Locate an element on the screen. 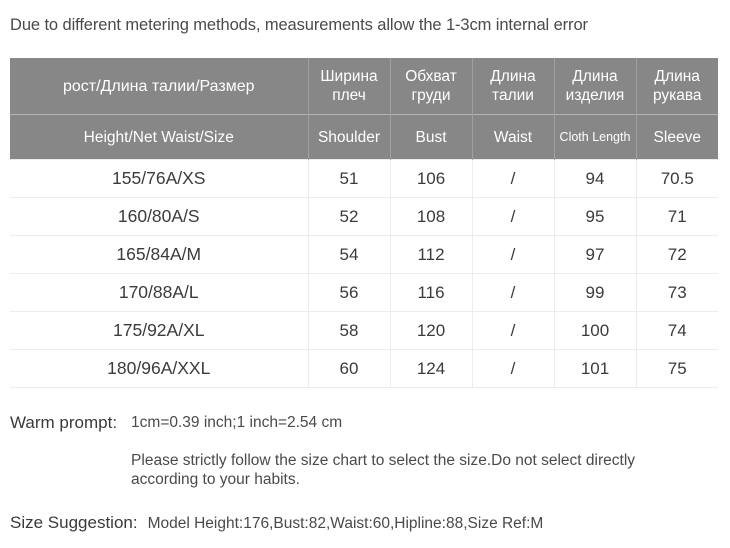 Image resolution: width=730 pixels, height=548 pixels. cell-size: 155/76A/XS is located at coordinates (159, 178).